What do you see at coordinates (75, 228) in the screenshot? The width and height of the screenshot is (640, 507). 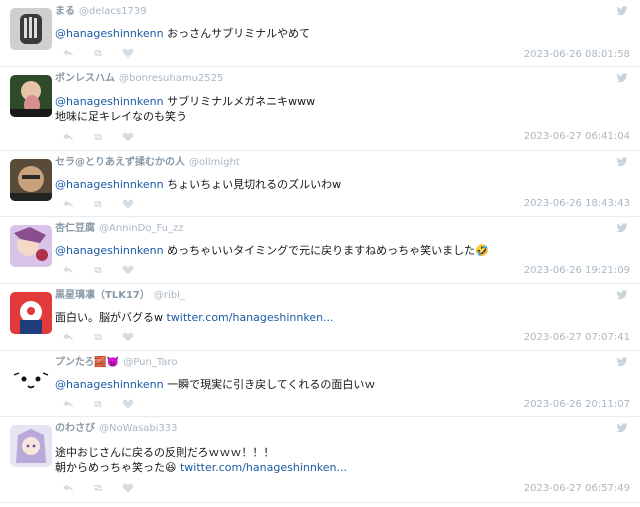 I see `author-name: 杏仁豆腐` at bounding box center [75, 228].